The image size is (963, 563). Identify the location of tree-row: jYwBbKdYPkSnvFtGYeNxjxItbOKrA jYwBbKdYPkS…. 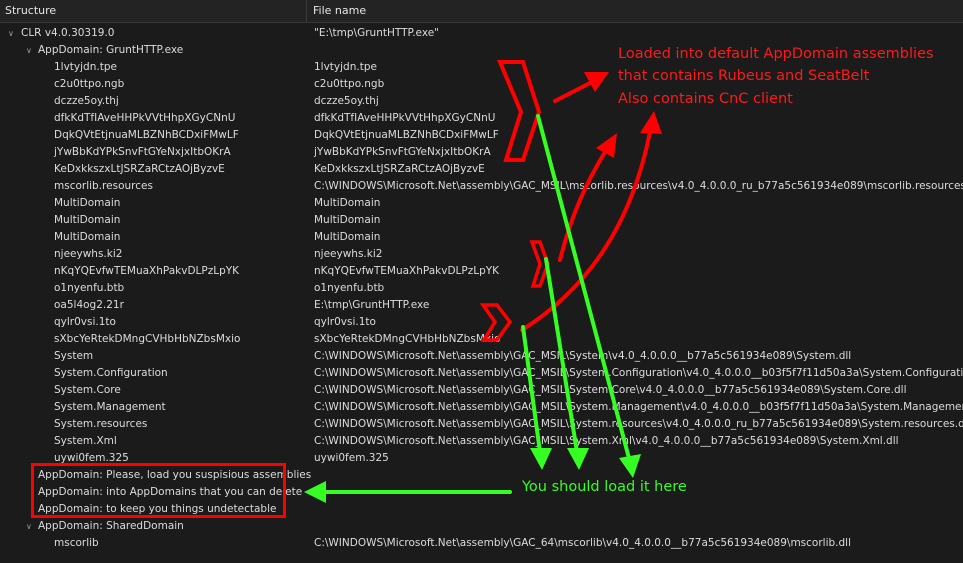
(481, 152).